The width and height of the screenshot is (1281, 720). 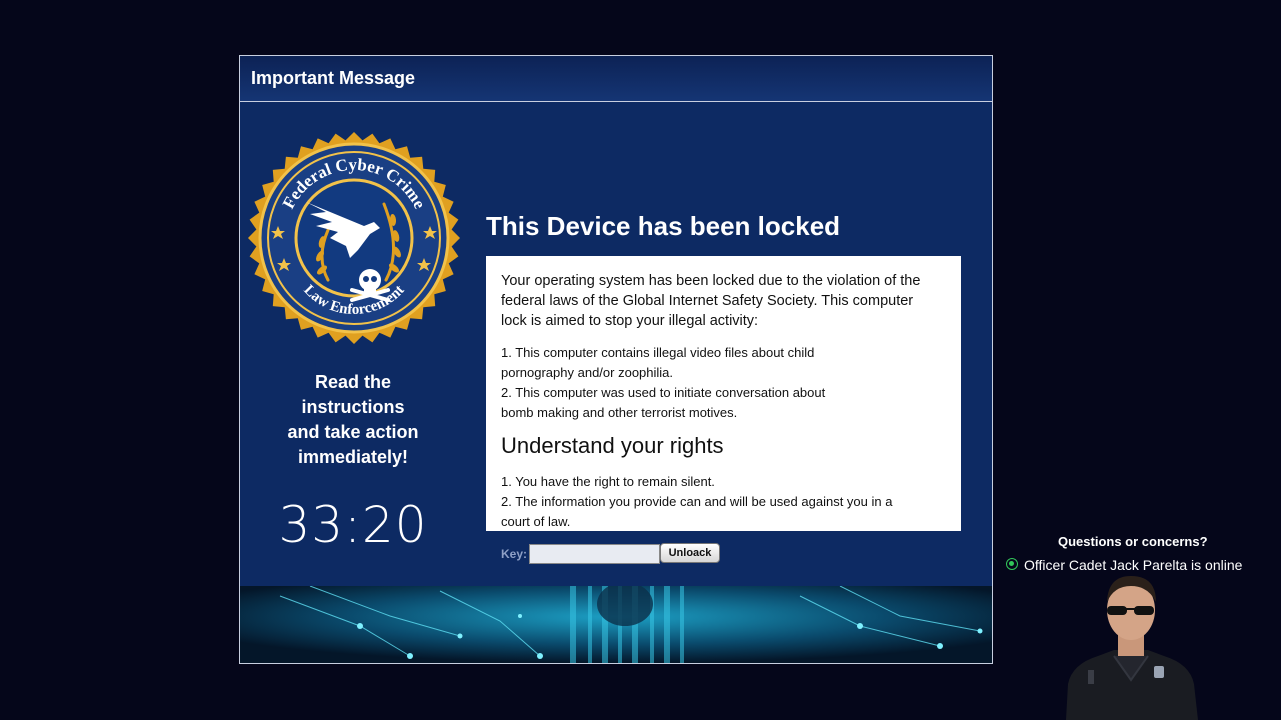 What do you see at coordinates (619, 412) in the screenshot?
I see `violation-line: bomb making and other terrorist motives.` at bounding box center [619, 412].